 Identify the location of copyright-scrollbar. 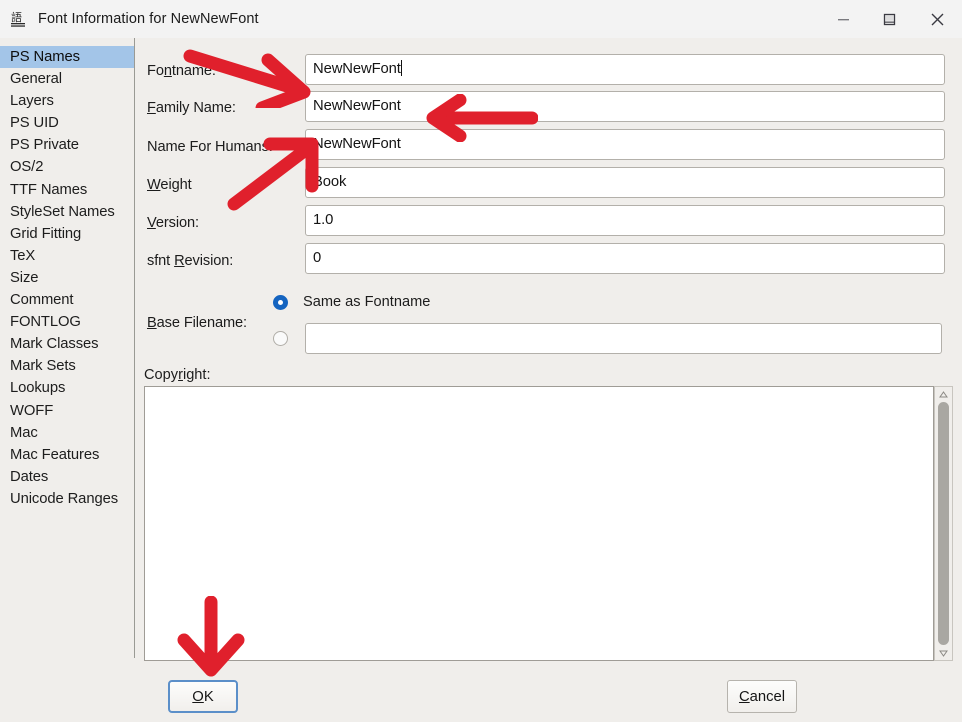
(943, 523).